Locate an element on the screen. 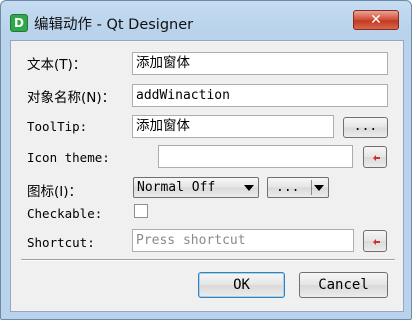  close-icon: ✕ is located at coordinates (376, 20).